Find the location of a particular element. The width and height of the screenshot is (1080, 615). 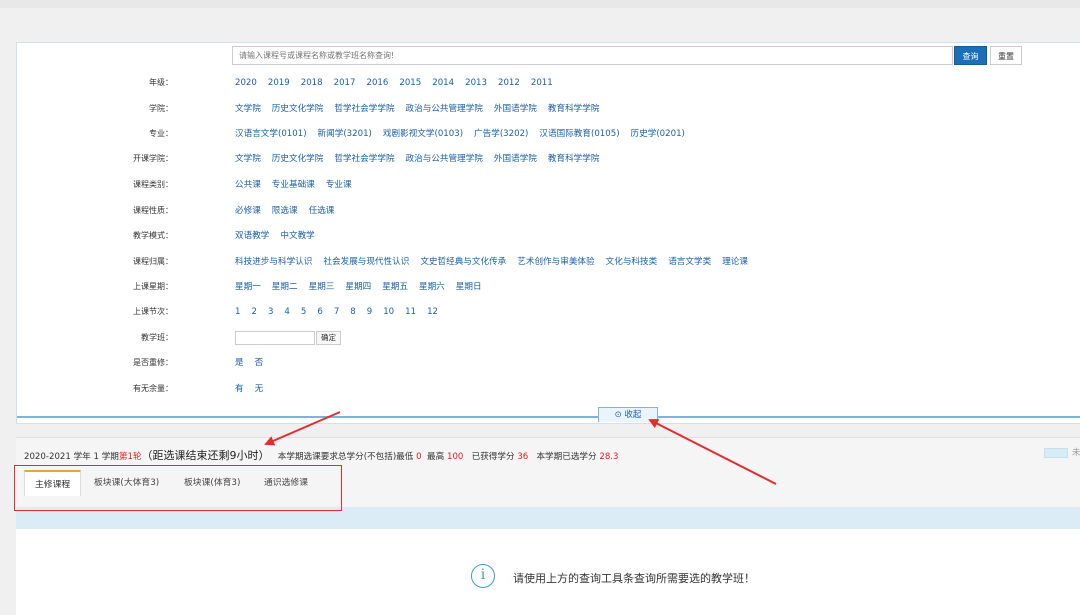

filter-option: 2016 is located at coordinates (378, 83).